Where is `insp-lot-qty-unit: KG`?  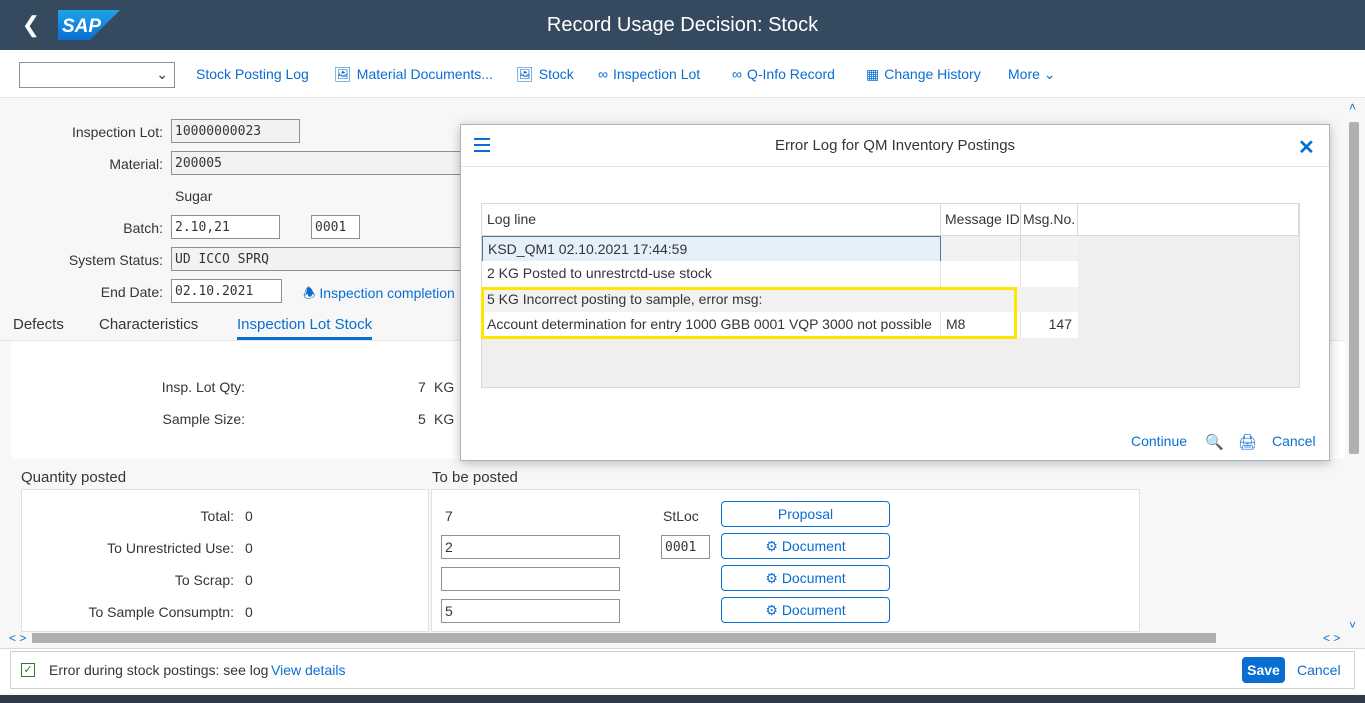
insp-lot-qty-unit: KG is located at coordinates (444, 387).